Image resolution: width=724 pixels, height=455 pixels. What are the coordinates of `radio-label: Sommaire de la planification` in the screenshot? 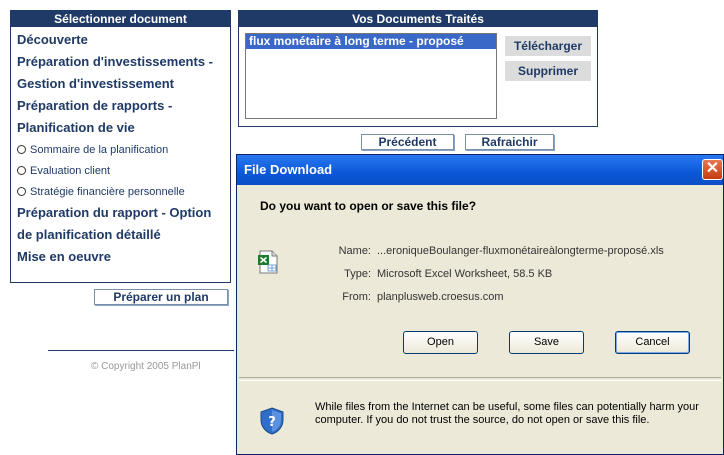 It's located at (99, 149).